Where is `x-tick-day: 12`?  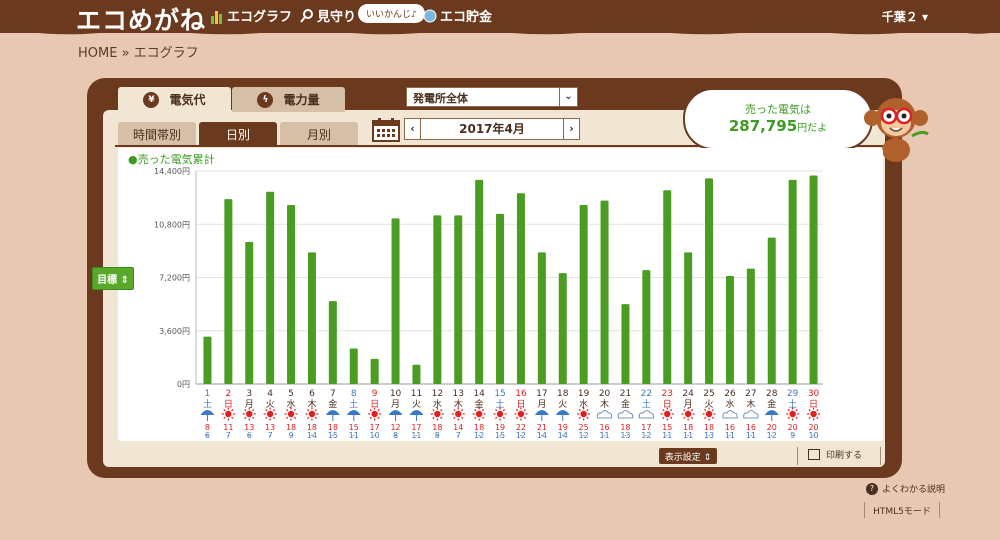 x-tick-day: 12 is located at coordinates (437, 394).